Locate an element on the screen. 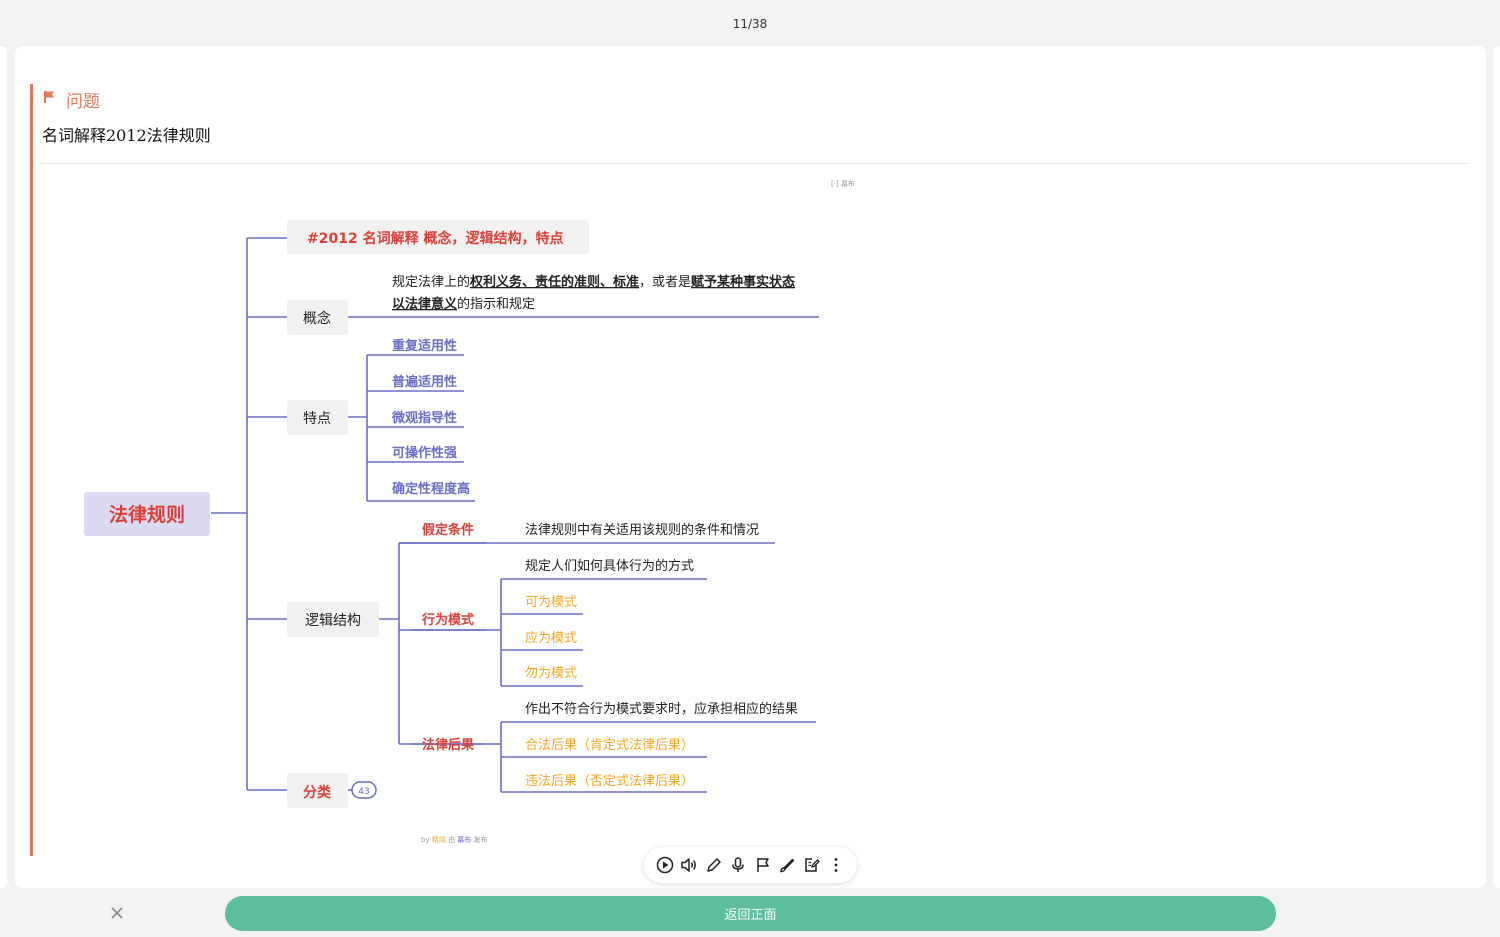  note-edit-icon is located at coordinates (812, 865).